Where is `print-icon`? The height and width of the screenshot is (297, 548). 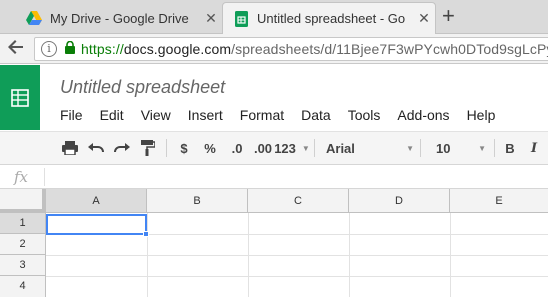 print-icon is located at coordinates (70, 148).